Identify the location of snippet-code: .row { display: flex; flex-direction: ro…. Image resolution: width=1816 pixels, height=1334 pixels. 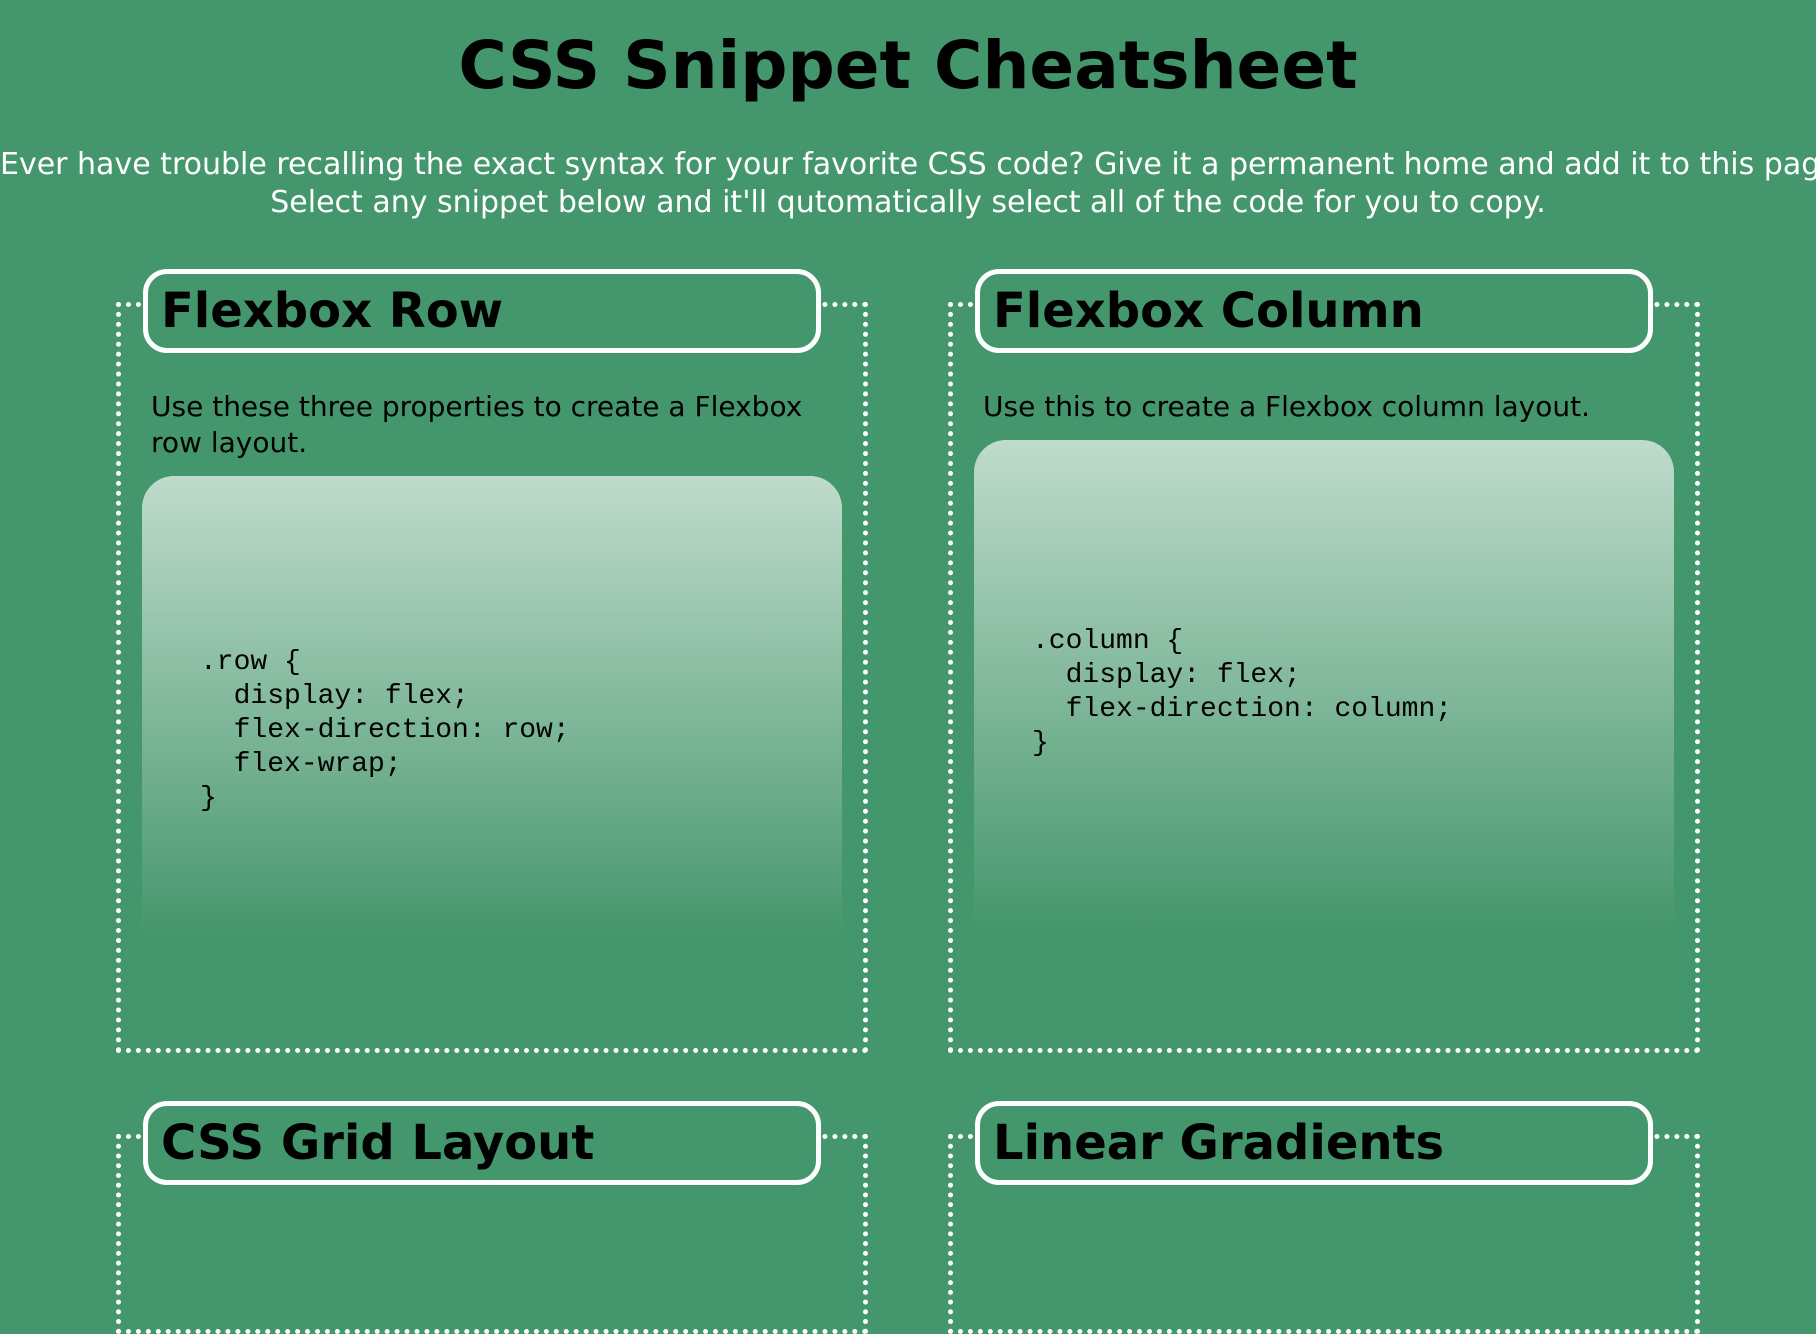
(385, 731).